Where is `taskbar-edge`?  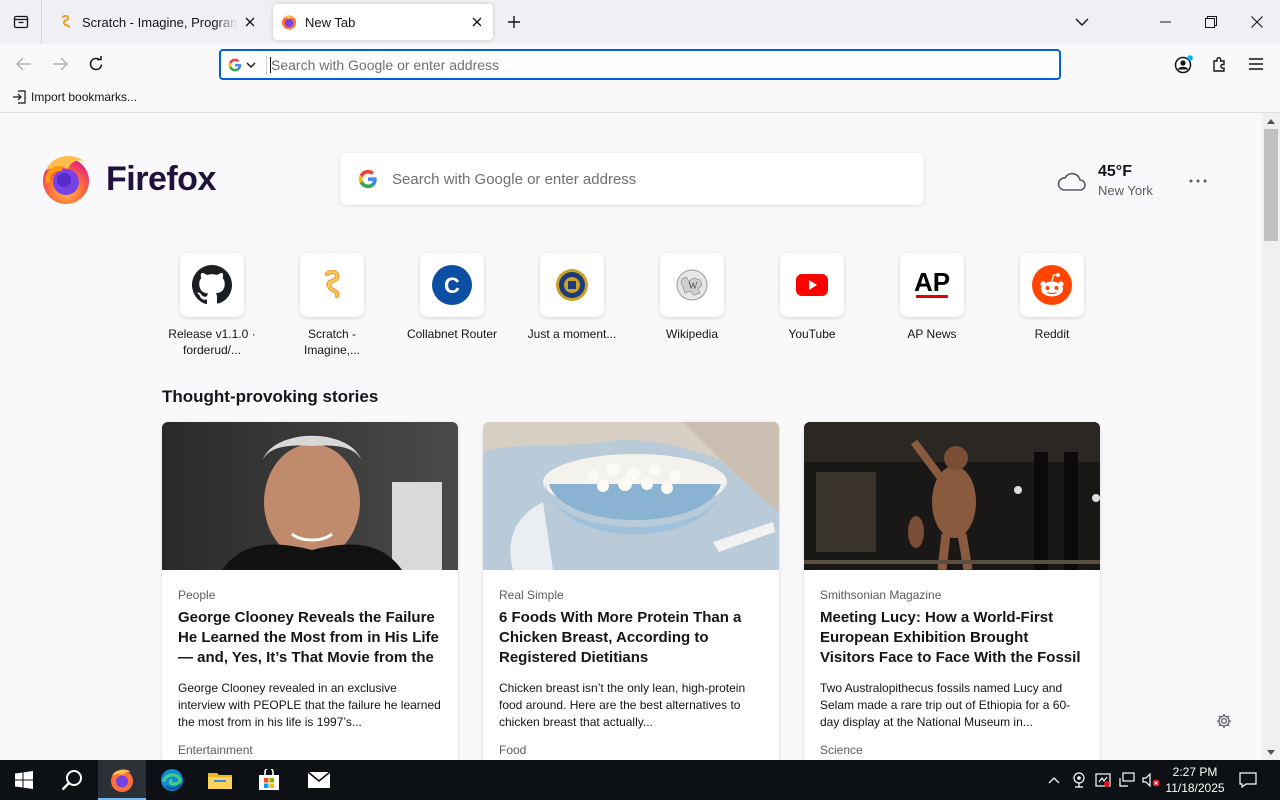
taskbar-edge is located at coordinates (172, 780).